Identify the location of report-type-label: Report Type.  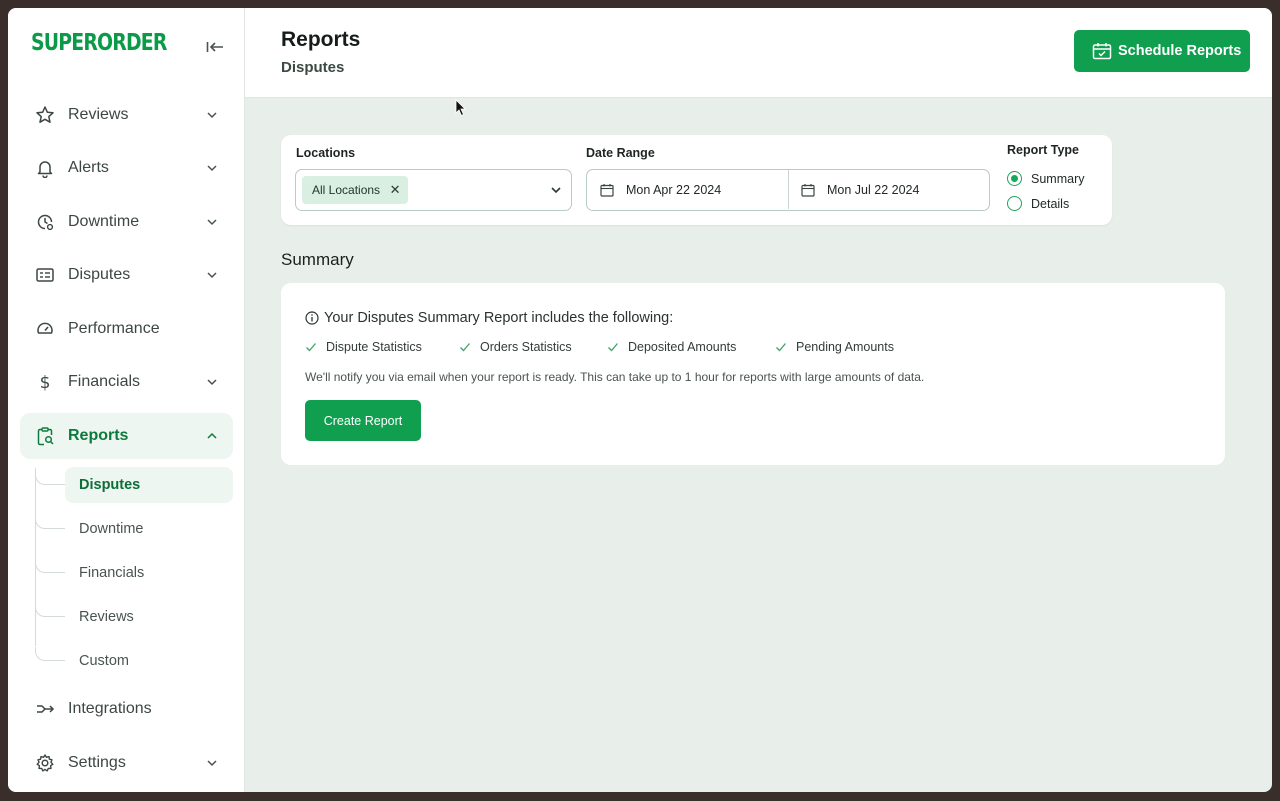
(1043, 150).